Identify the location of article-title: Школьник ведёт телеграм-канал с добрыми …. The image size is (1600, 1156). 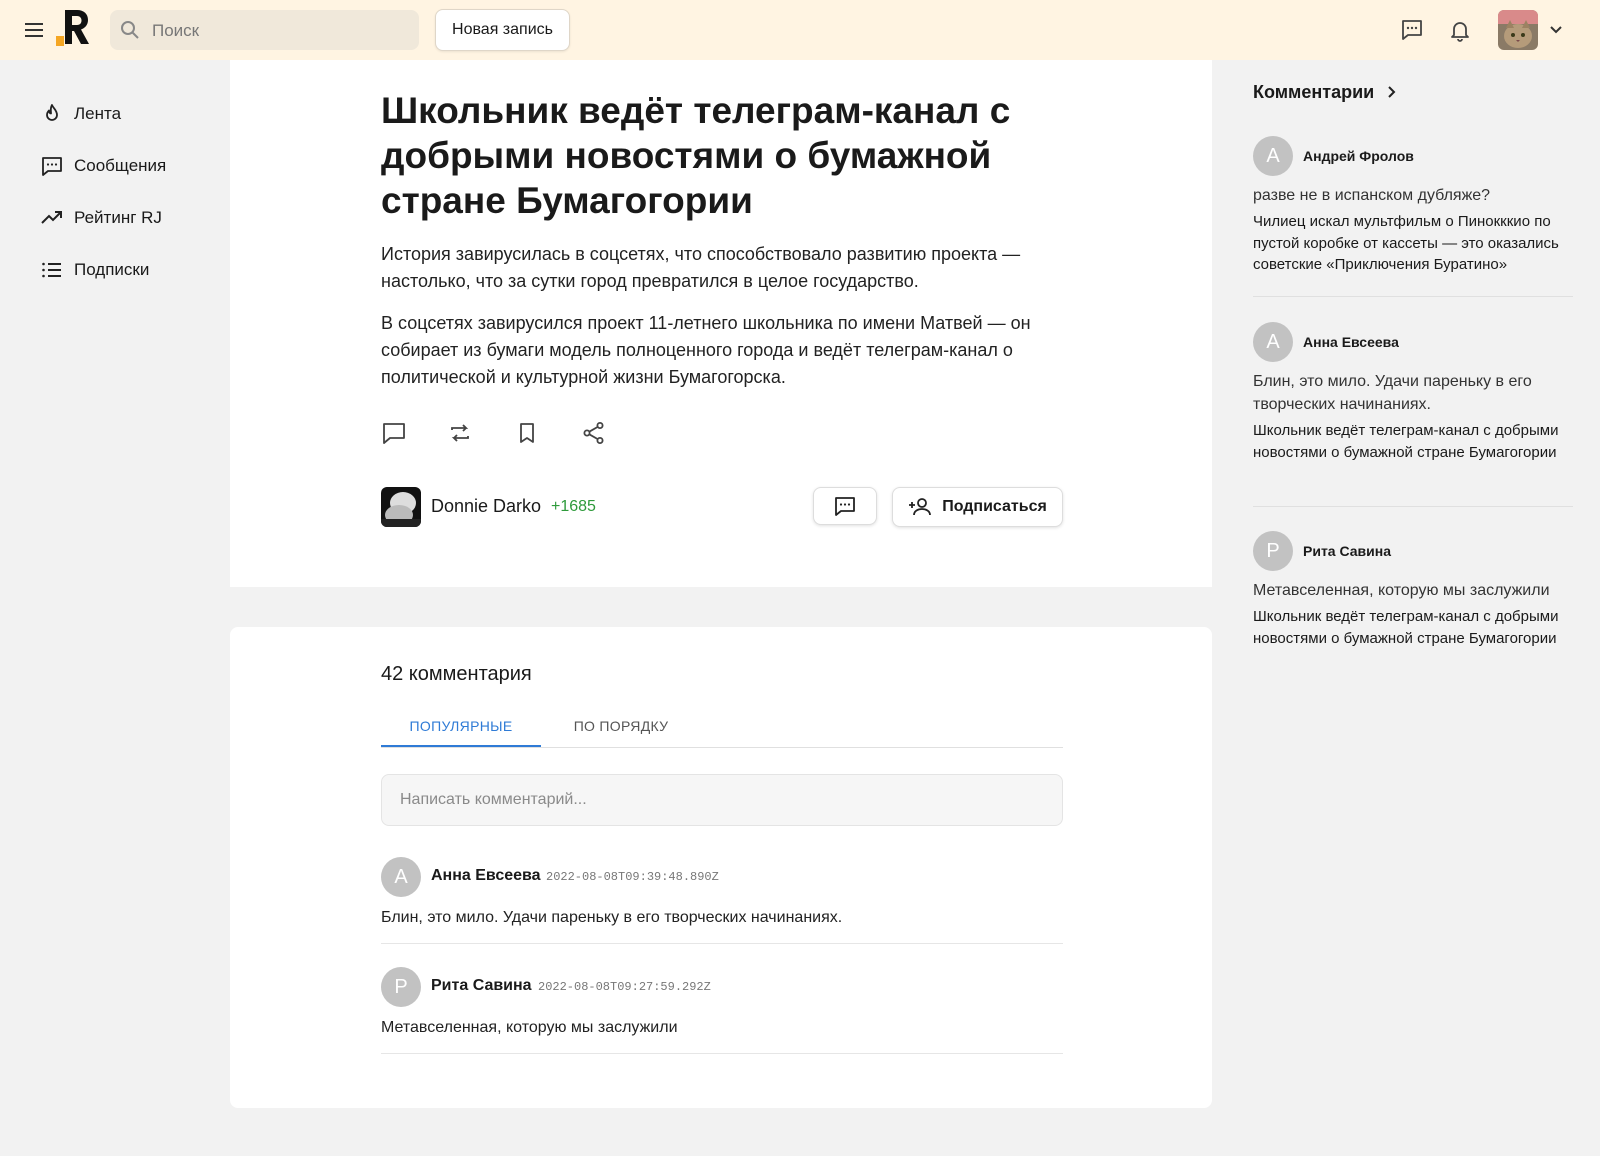
(696, 155).